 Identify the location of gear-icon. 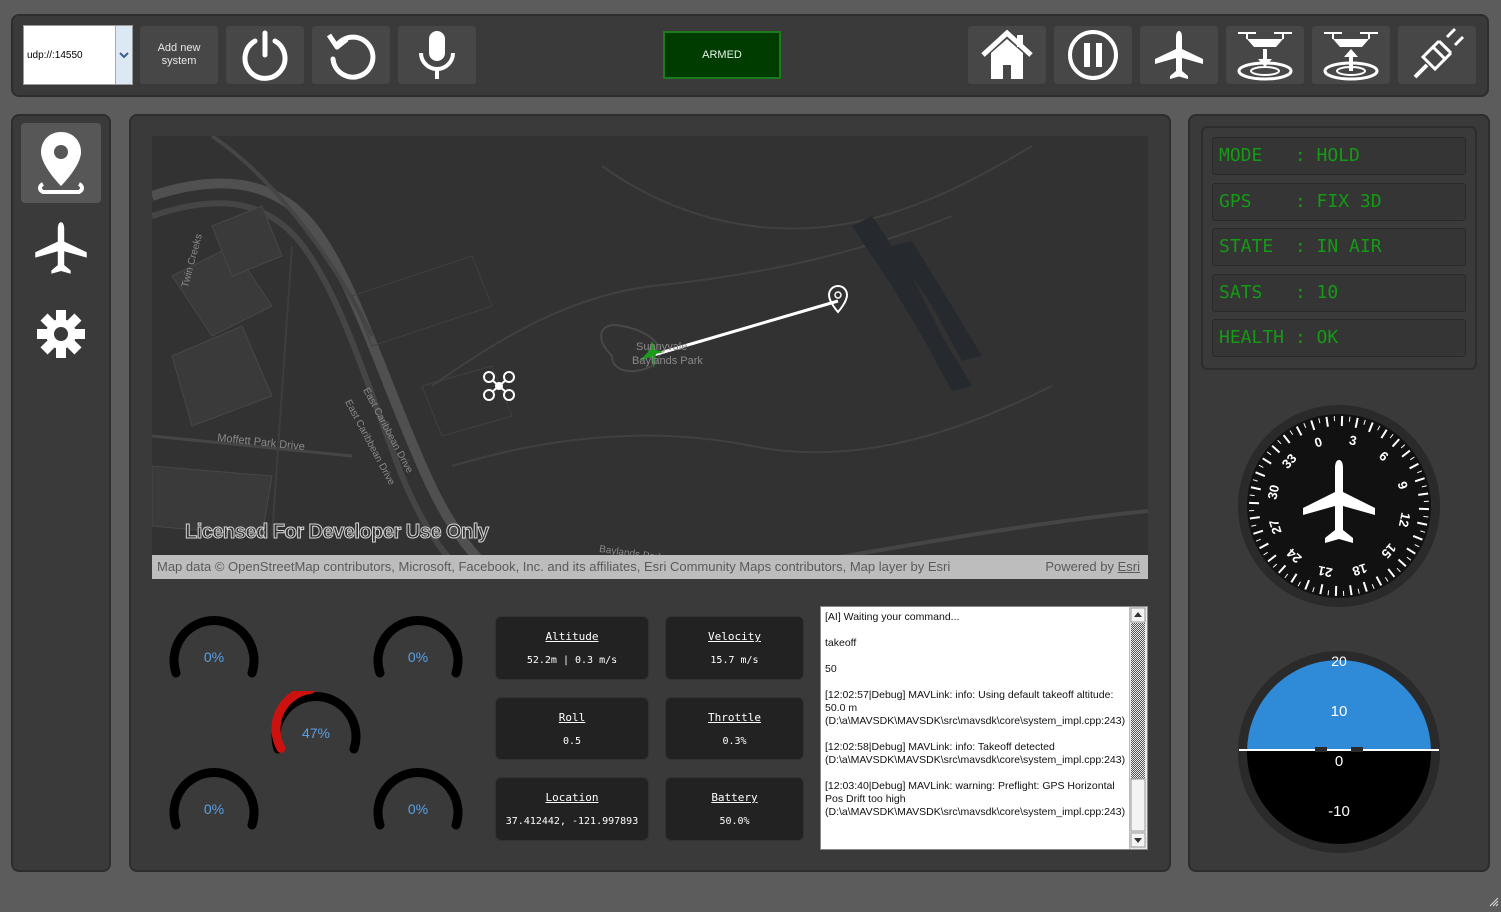
(61, 334).